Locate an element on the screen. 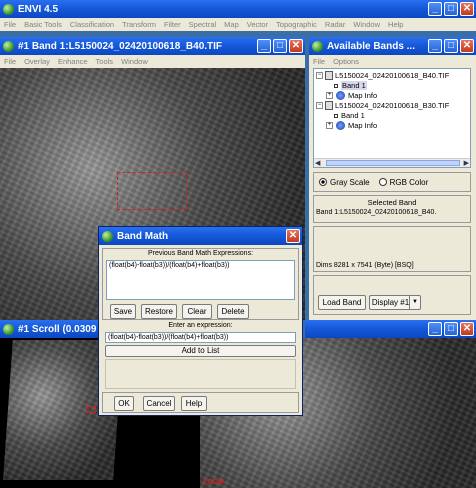 This screenshot has width=476, height=488. cancel-button: Cancel is located at coordinates (159, 403).